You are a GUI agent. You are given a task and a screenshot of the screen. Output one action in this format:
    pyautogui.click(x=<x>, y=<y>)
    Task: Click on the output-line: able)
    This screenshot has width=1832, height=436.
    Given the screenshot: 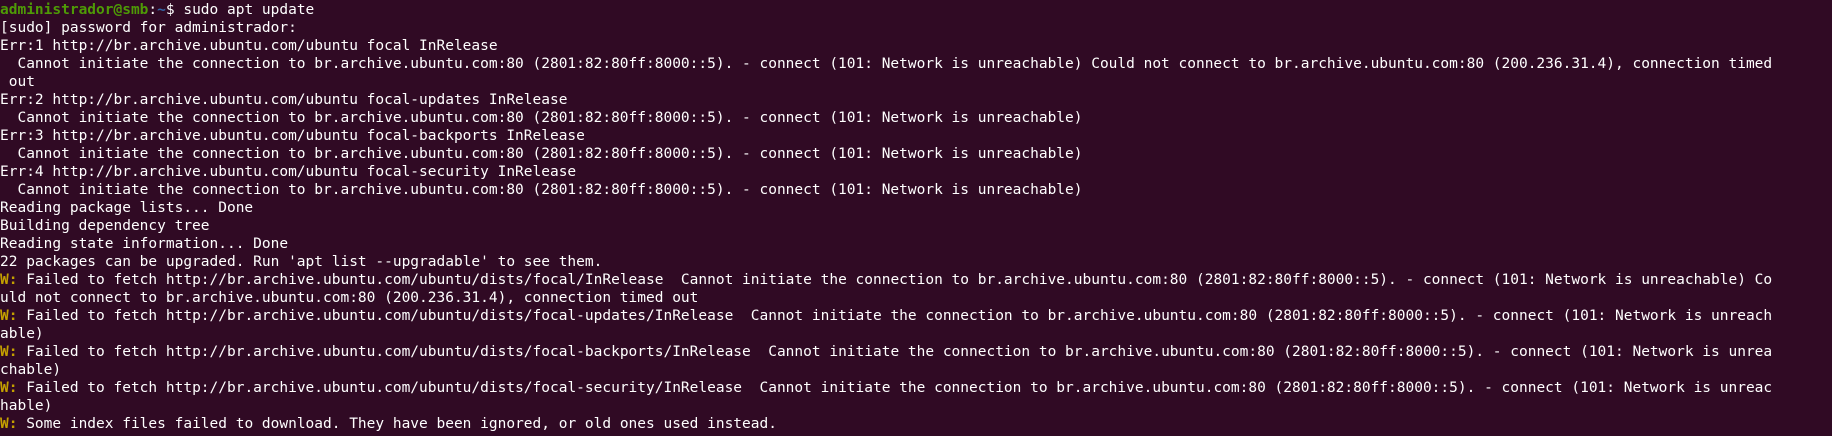 What is the action you would take?
    pyautogui.click(x=916, y=334)
    